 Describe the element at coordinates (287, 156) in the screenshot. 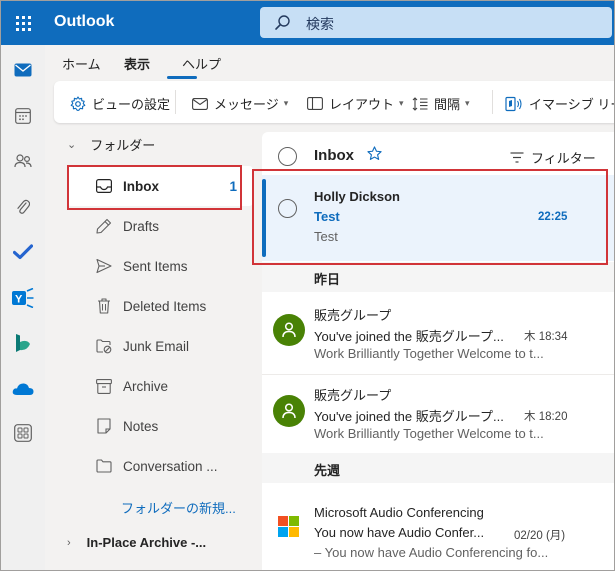

I see `select-all-checkbox` at that location.